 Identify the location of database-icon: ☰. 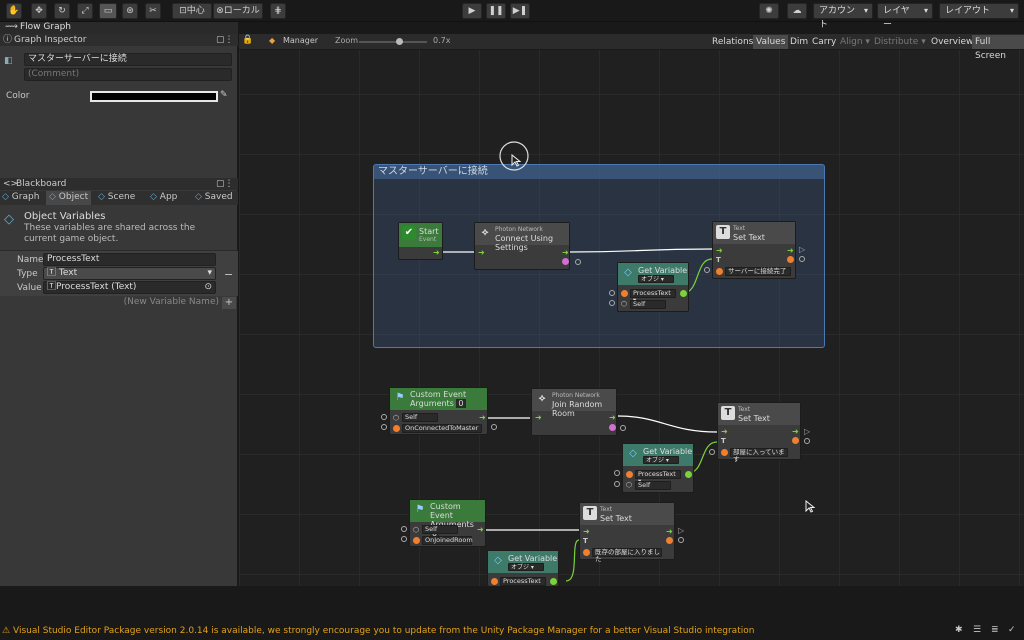
(977, 630).